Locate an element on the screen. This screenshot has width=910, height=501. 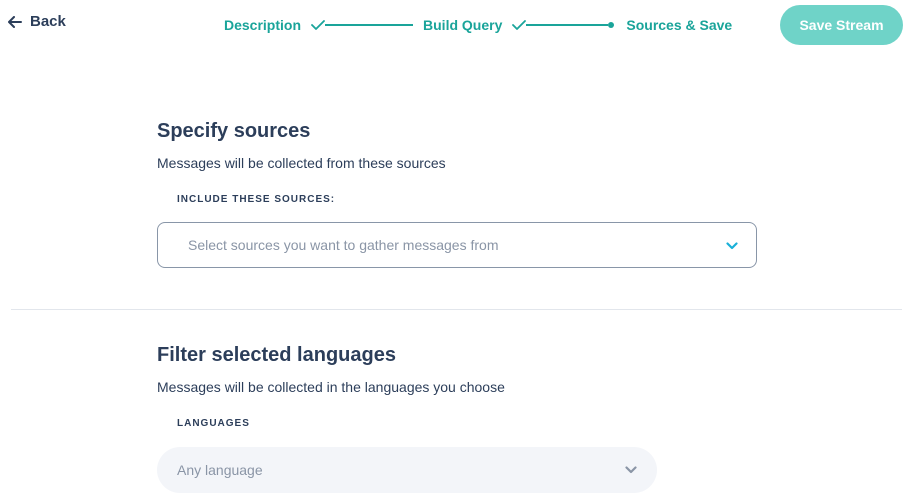
progress-stepper: Description Build Query Sources & Save is located at coordinates (478, 25).